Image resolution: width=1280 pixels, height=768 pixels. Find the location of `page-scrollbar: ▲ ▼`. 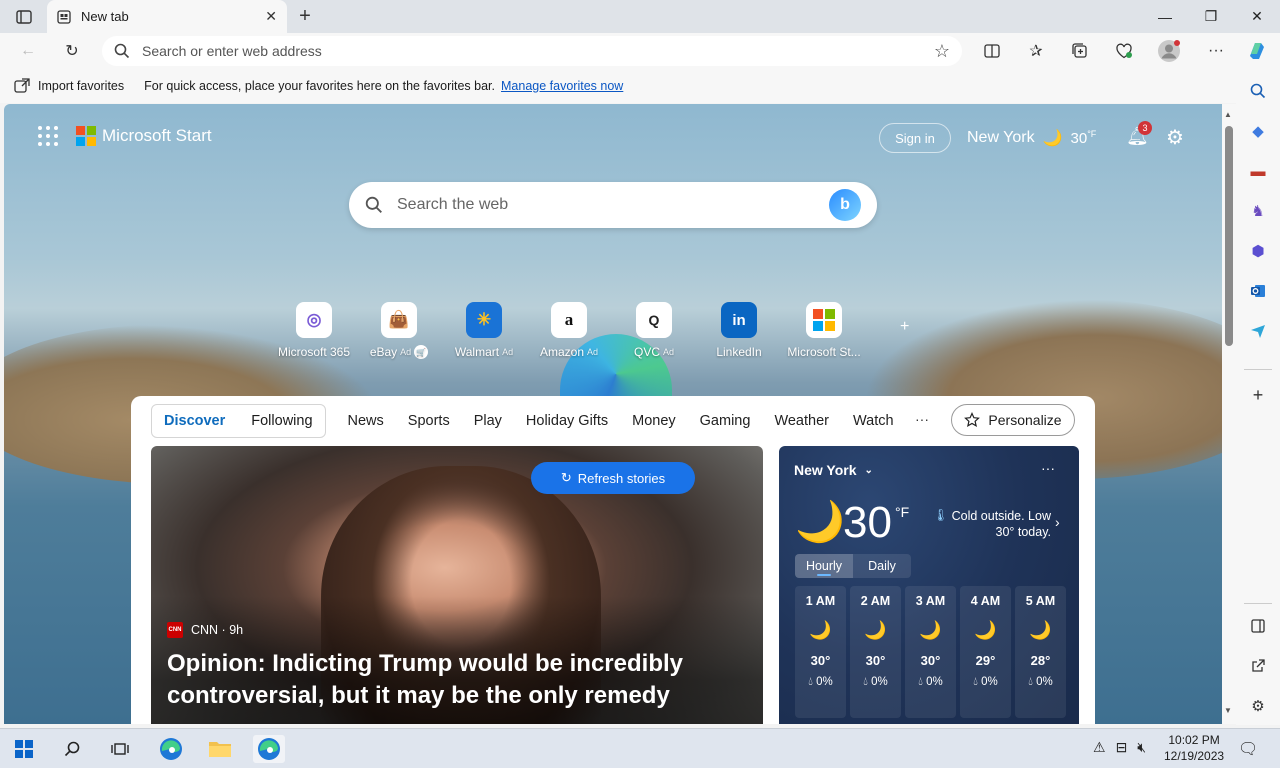

page-scrollbar: ▲ ▼ is located at coordinates (1229, 414).